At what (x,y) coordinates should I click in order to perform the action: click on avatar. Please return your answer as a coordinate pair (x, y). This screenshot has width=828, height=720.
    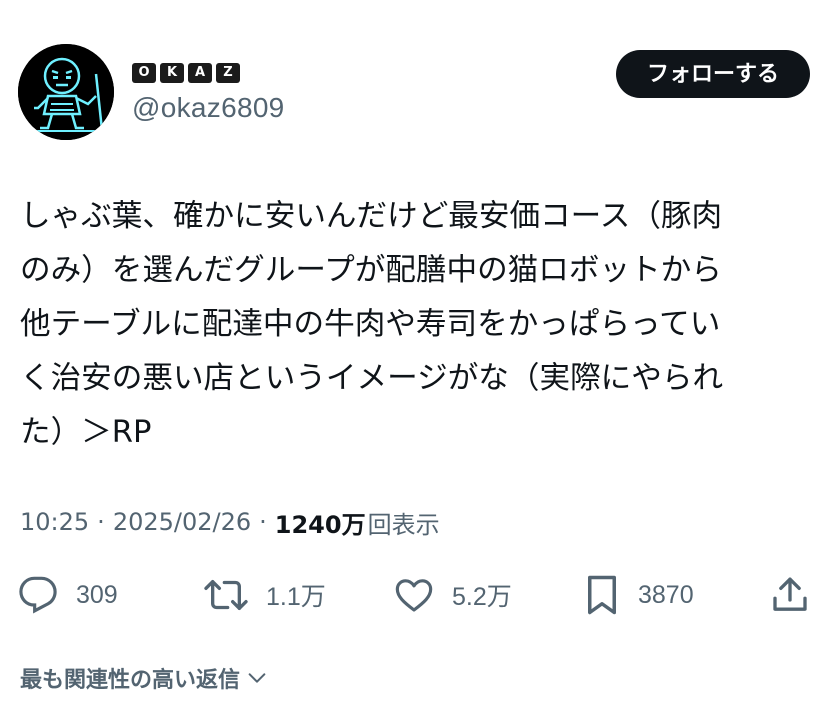
    Looking at the image, I should click on (66, 92).